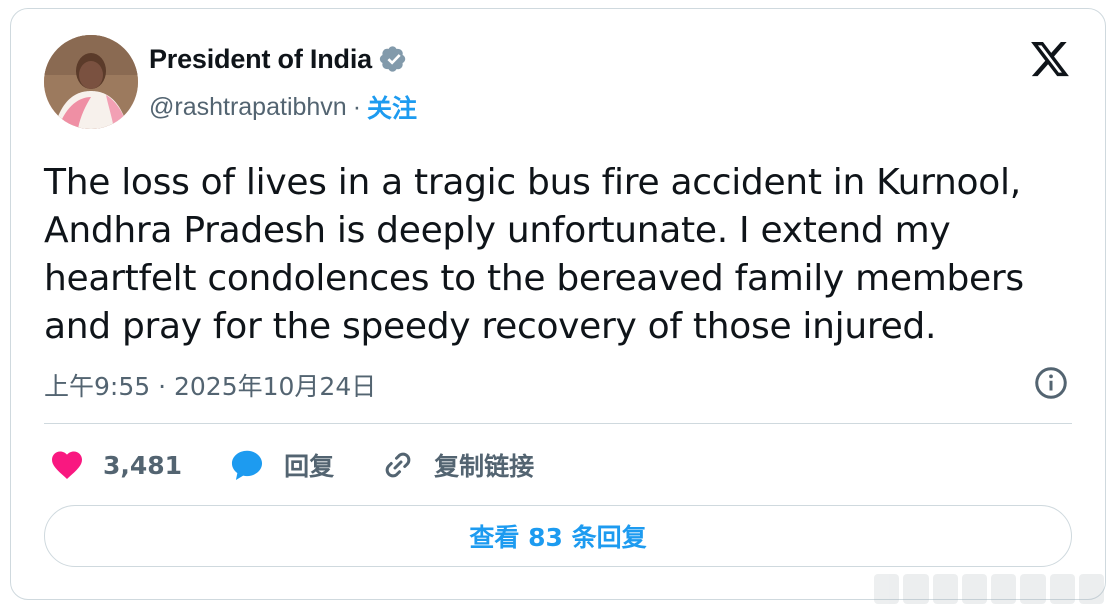 The width and height of the screenshot is (1118, 612). I want to click on link-icon, so click(398, 465).